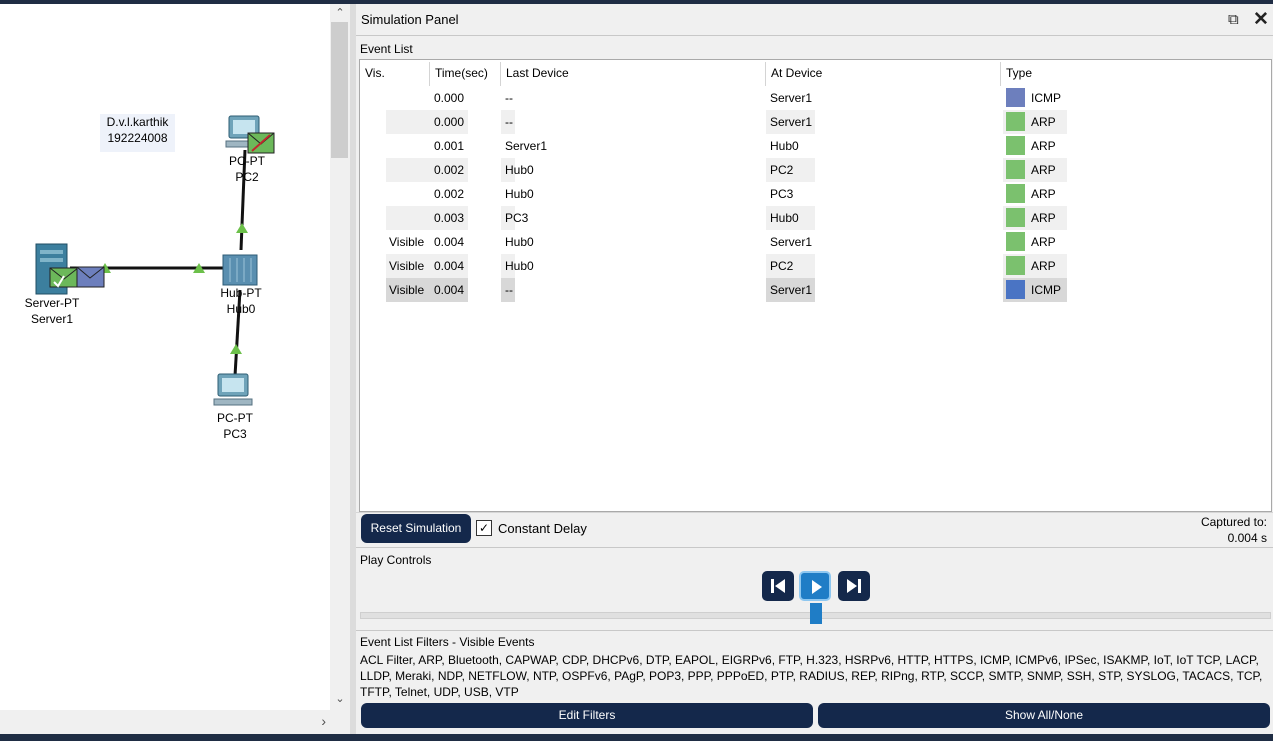  I want to click on column-header-type: Type, so click(1019, 73).